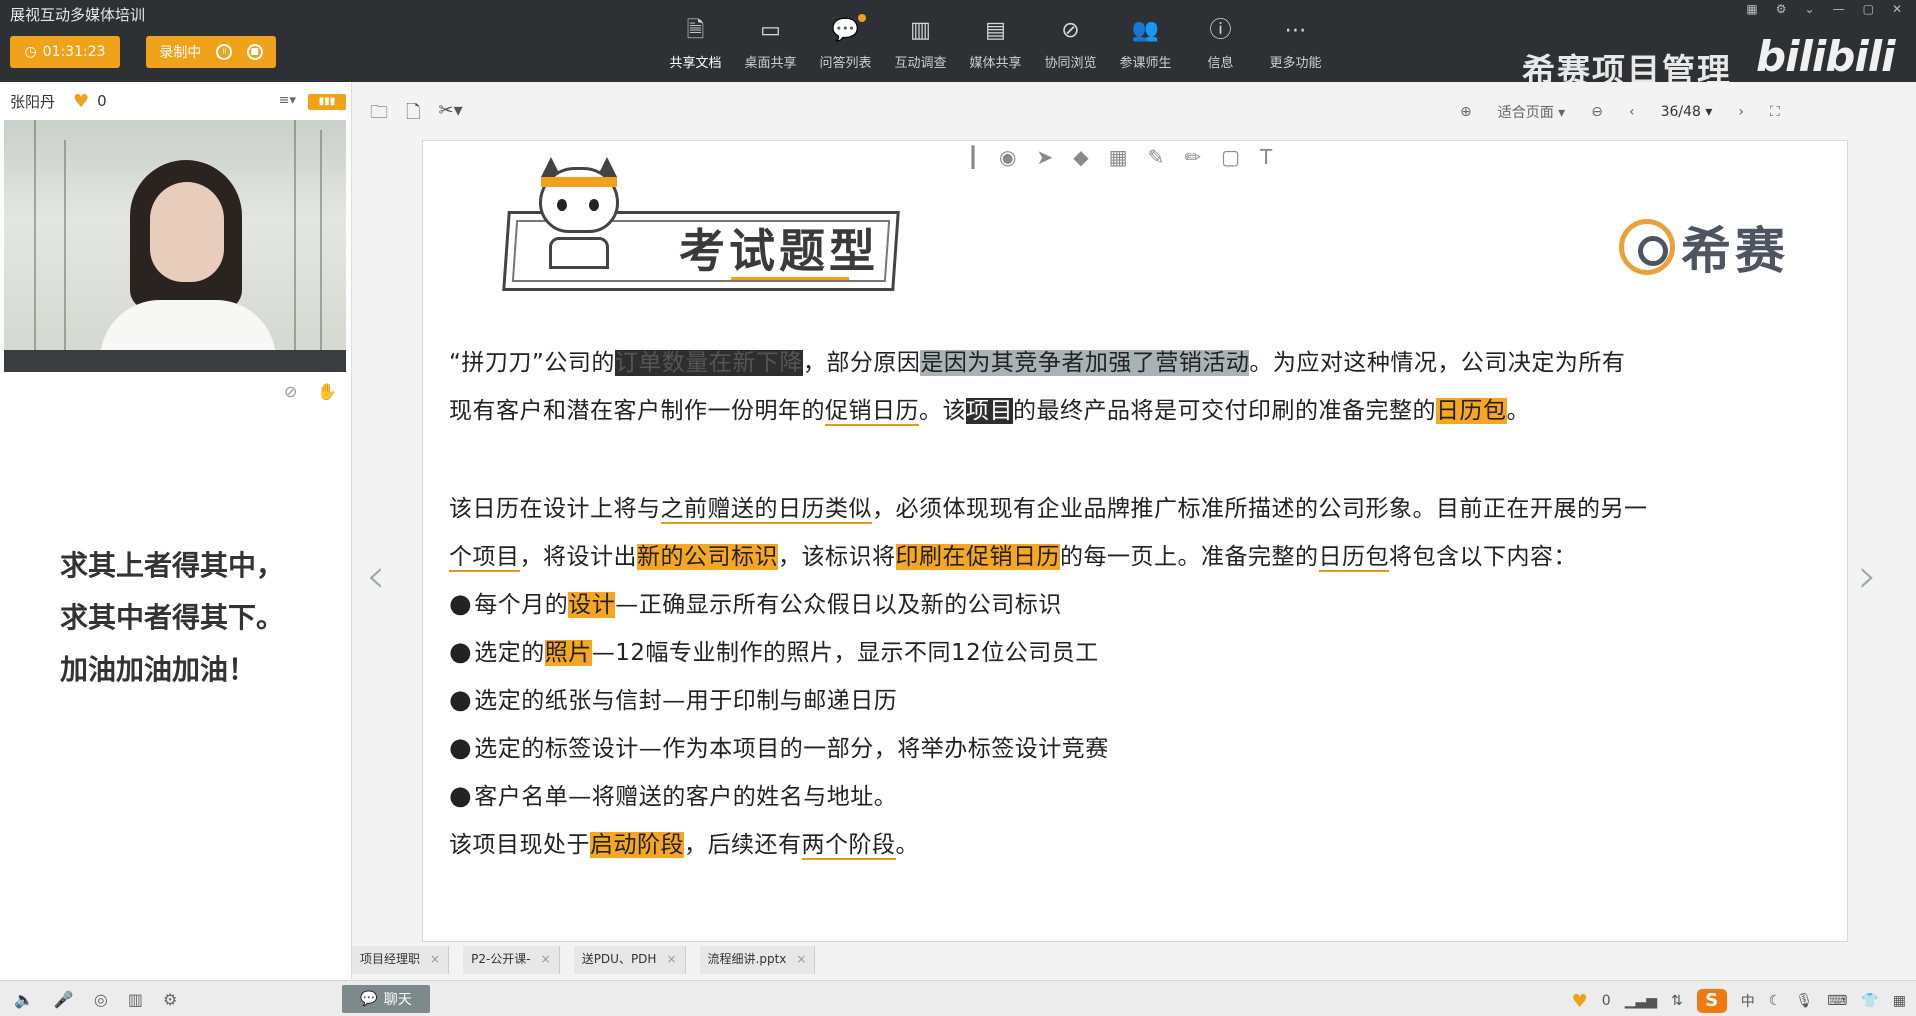 The image size is (1916, 1016). I want to click on highlighter-icon: ✎, so click(1156, 157).